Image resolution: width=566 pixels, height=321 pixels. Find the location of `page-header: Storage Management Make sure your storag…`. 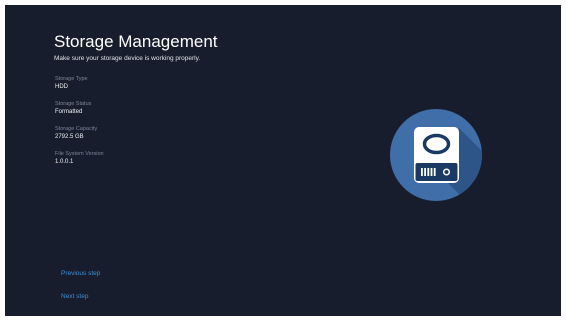

page-header: Storage Management Make sure your storag… is located at coordinates (136, 47).